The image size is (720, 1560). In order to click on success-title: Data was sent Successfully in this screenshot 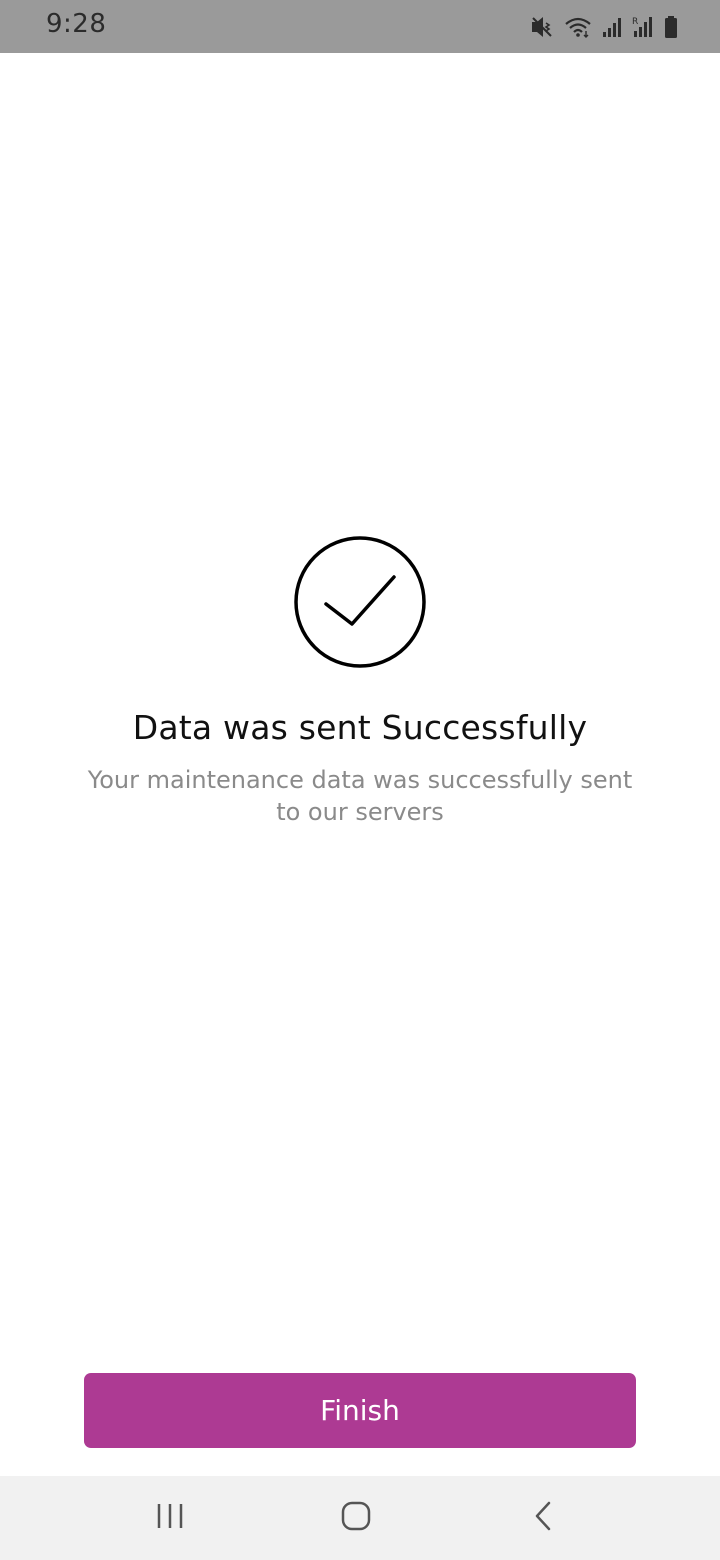, I will do `click(360, 727)`.